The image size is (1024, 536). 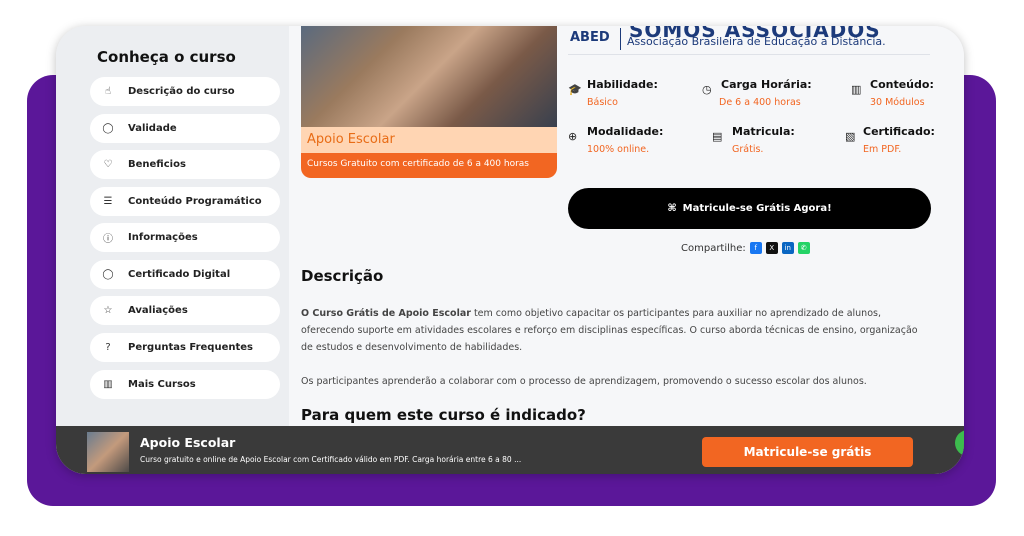 I want to click on certificate-icon: ⌘, so click(x=672, y=208).